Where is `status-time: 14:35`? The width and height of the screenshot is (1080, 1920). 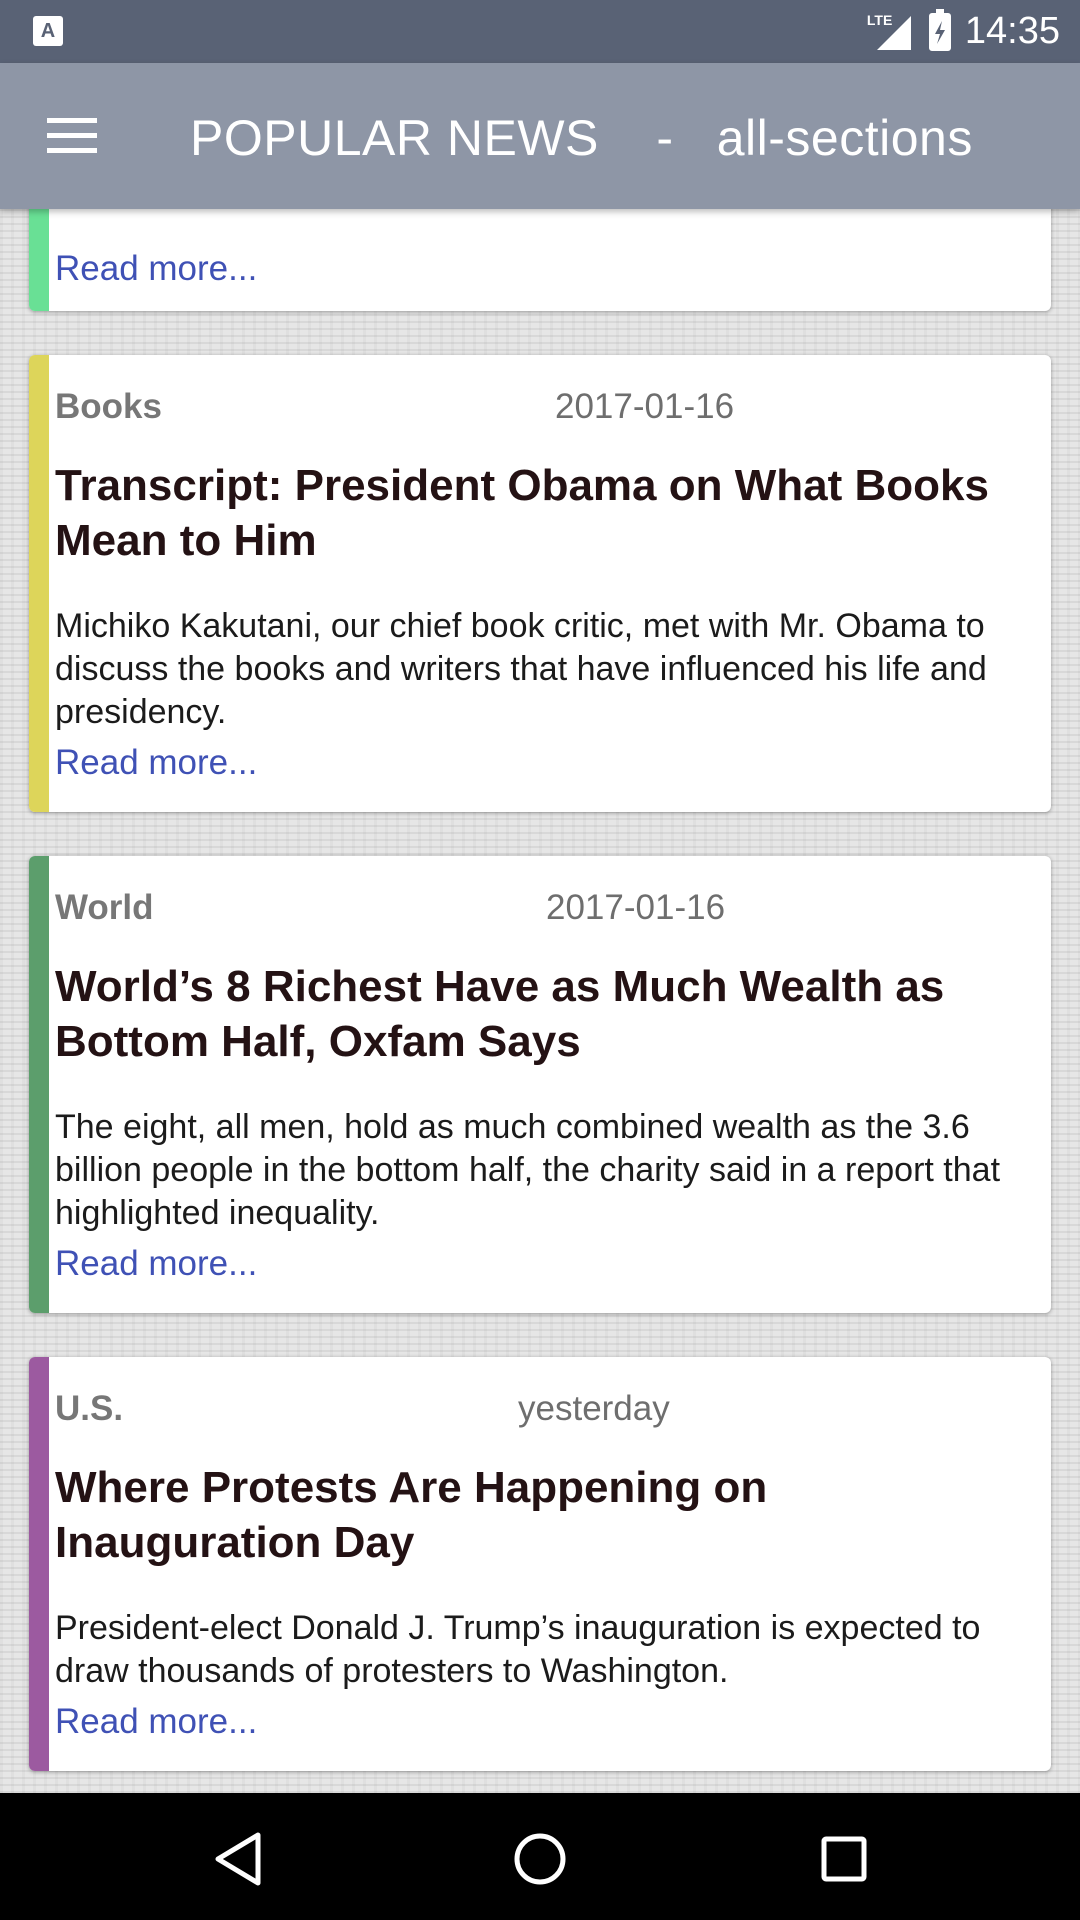
status-time: 14:35 is located at coordinates (1012, 31).